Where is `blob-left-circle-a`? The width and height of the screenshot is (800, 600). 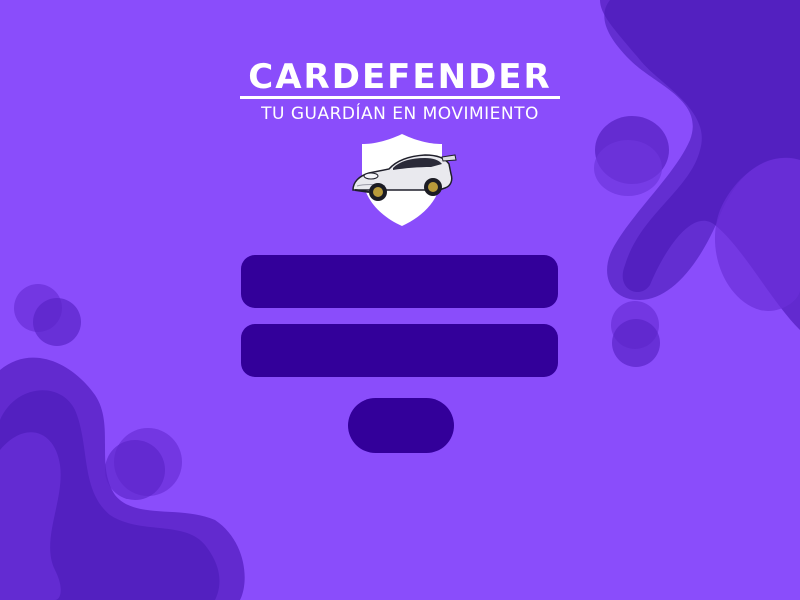 blob-left-circle-a is located at coordinates (38, 308).